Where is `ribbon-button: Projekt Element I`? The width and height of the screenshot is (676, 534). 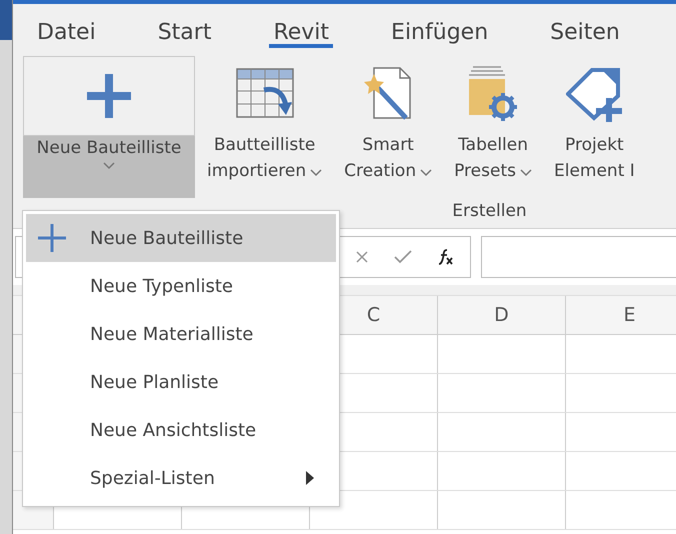 ribbon-button: Projekt Element I is located at coordinates (594, 120).